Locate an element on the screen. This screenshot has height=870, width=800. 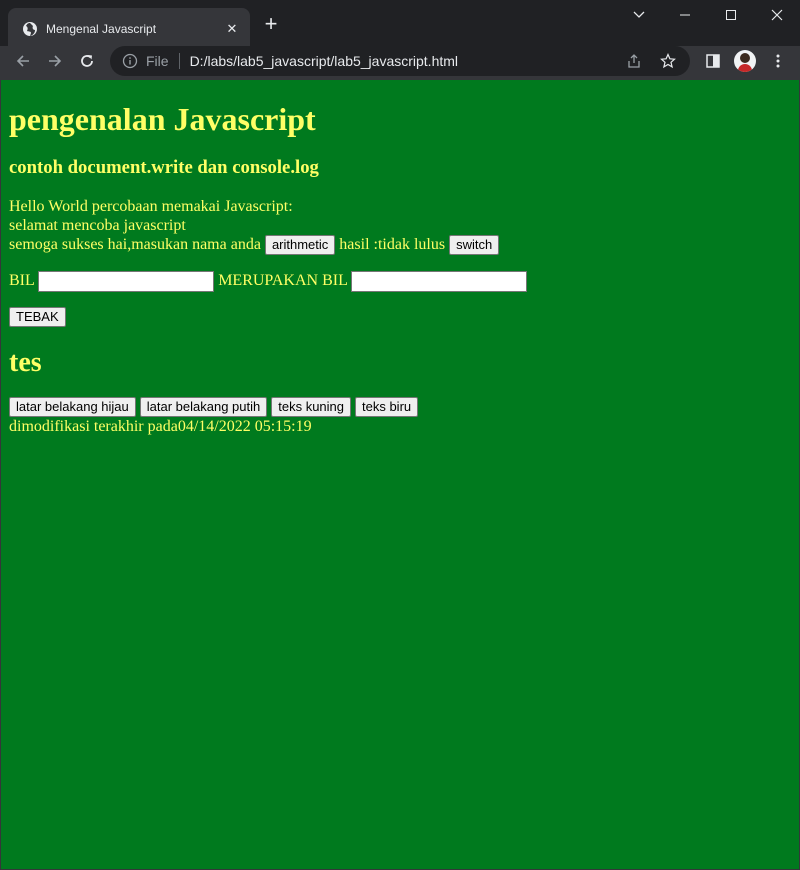
share-icon is located at coordinates (634, 61).